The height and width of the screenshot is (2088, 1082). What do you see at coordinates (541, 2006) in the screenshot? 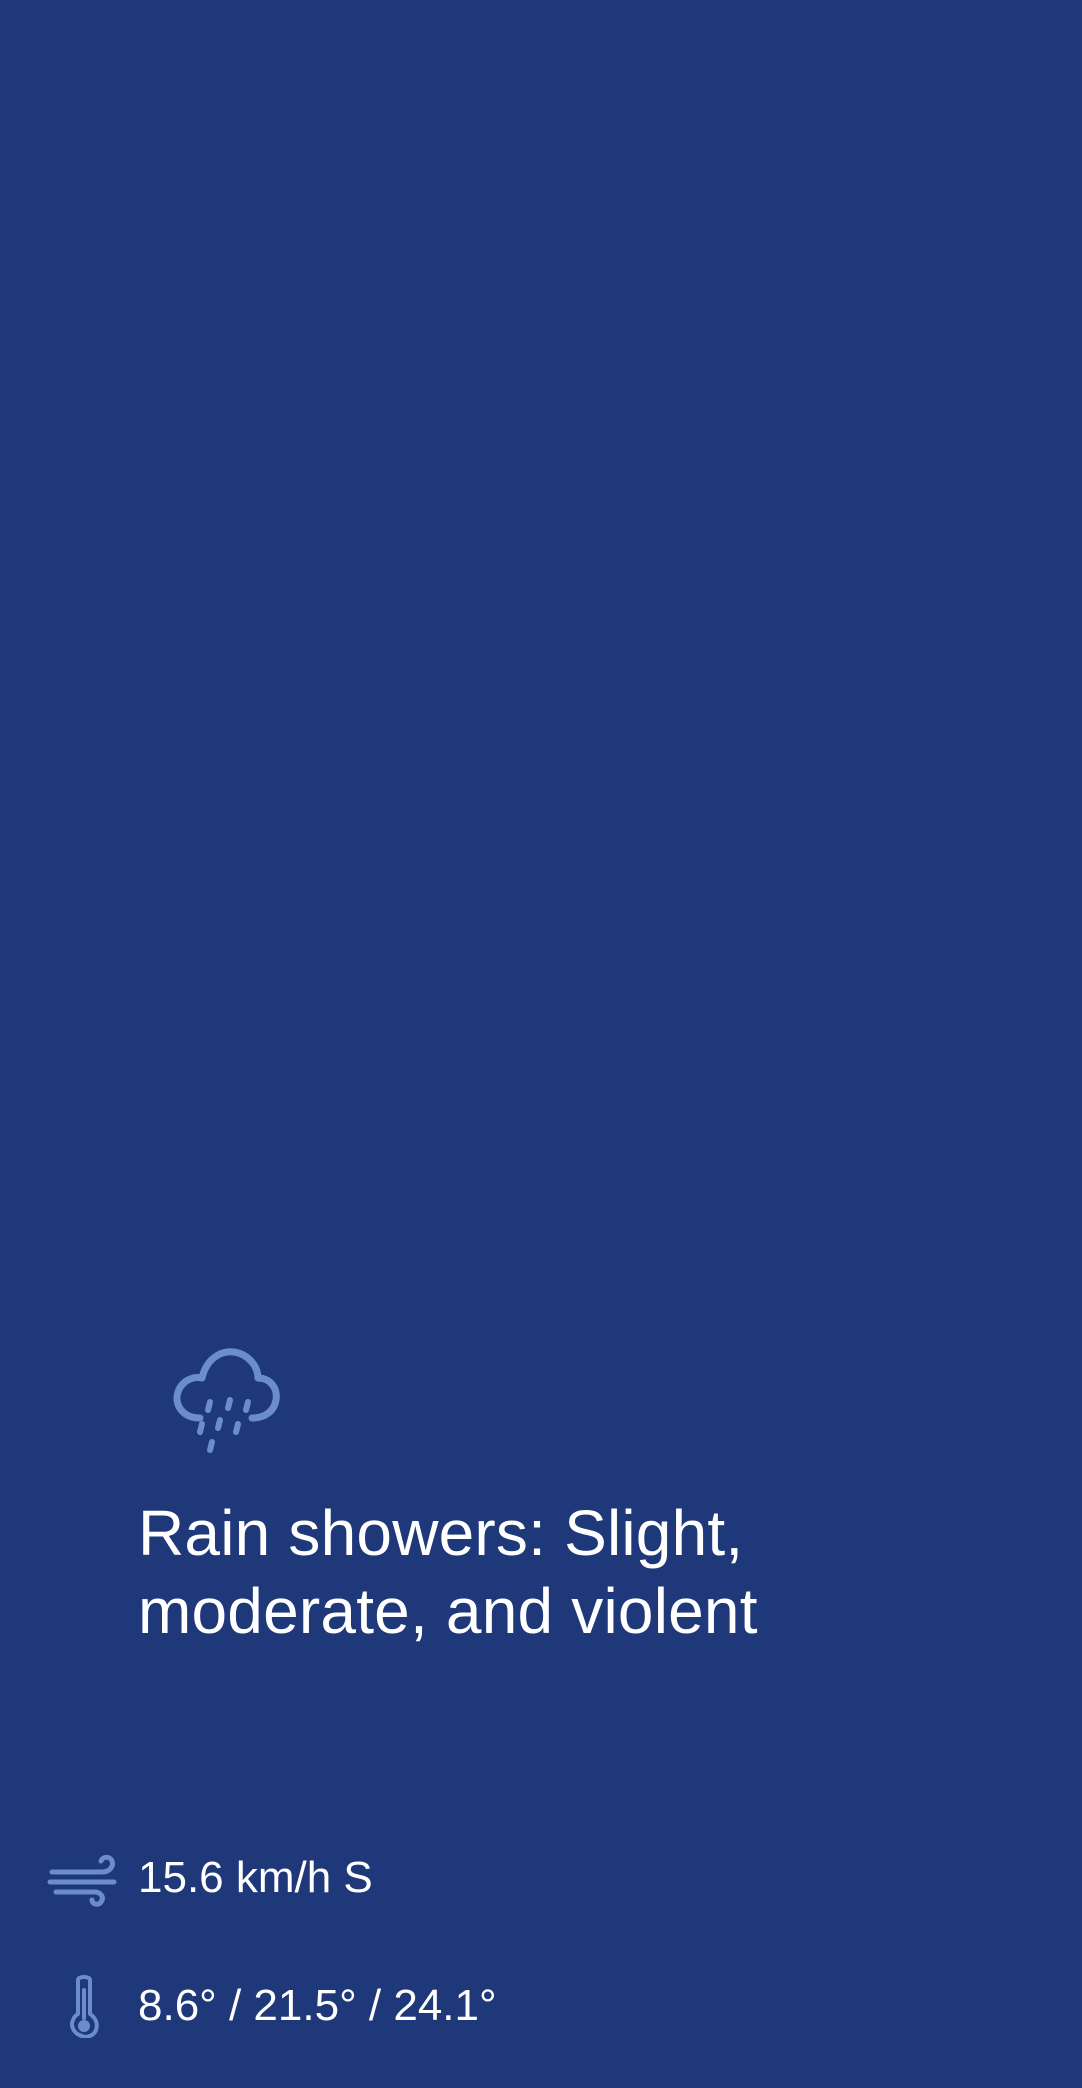
I see `temperature-row: 8.6° / 21.5° / 24.1°` at bounding box center [541, 2006].